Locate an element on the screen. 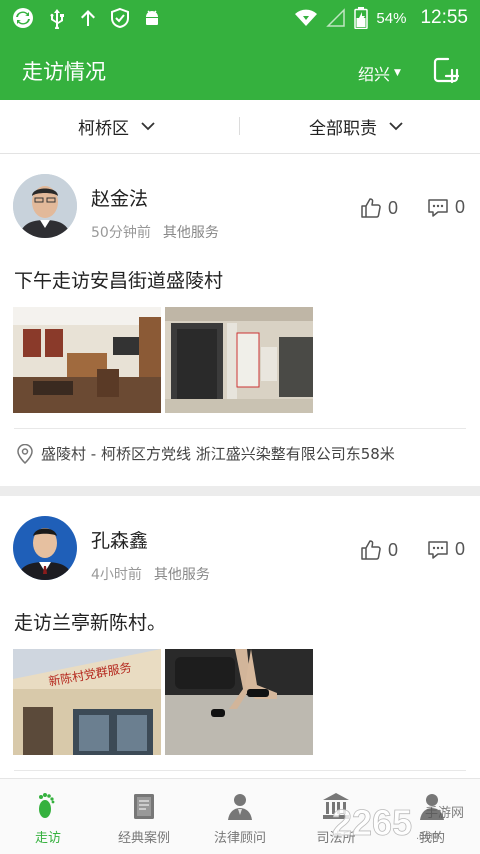 The height and width of the screenshot is (854, 480). village-service-center-image: 新陈村党群服务 is located at coordinates (87, 702).